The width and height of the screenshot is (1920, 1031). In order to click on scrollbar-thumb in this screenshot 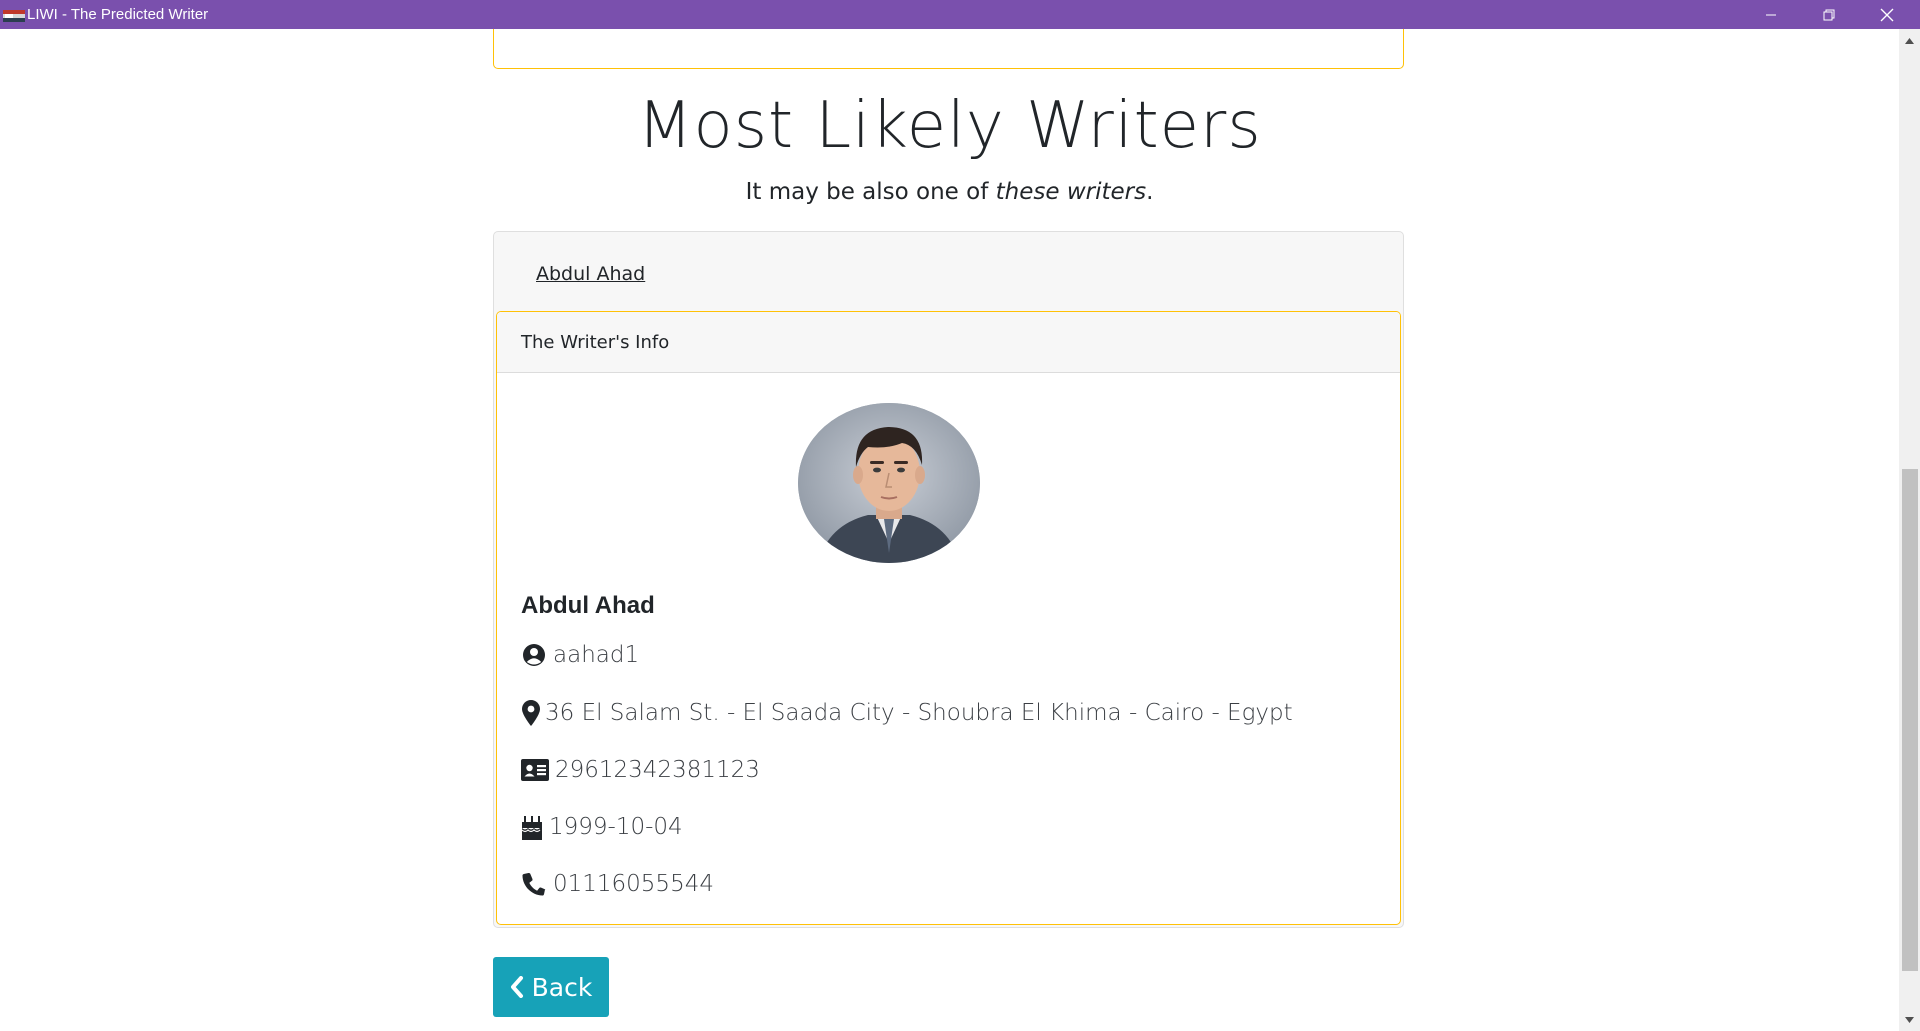, I will do `click(1910, 720)`.